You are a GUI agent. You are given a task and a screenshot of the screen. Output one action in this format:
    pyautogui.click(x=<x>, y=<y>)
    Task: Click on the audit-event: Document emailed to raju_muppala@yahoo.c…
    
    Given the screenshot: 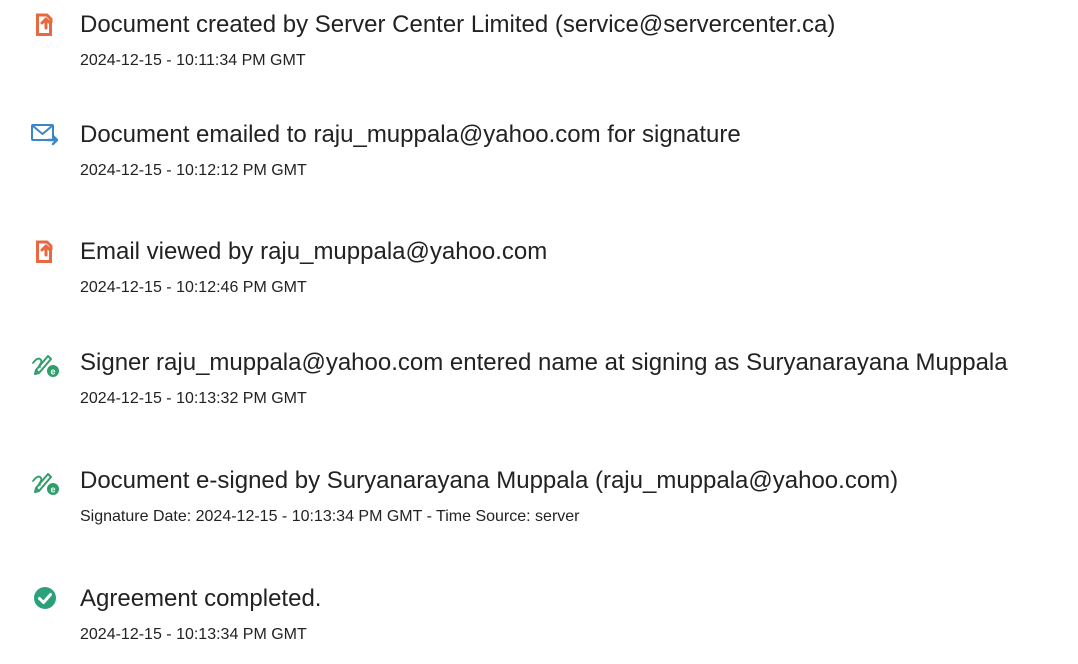 What is the action you would take?
    pyautogui.click(x=539, y=160)
    